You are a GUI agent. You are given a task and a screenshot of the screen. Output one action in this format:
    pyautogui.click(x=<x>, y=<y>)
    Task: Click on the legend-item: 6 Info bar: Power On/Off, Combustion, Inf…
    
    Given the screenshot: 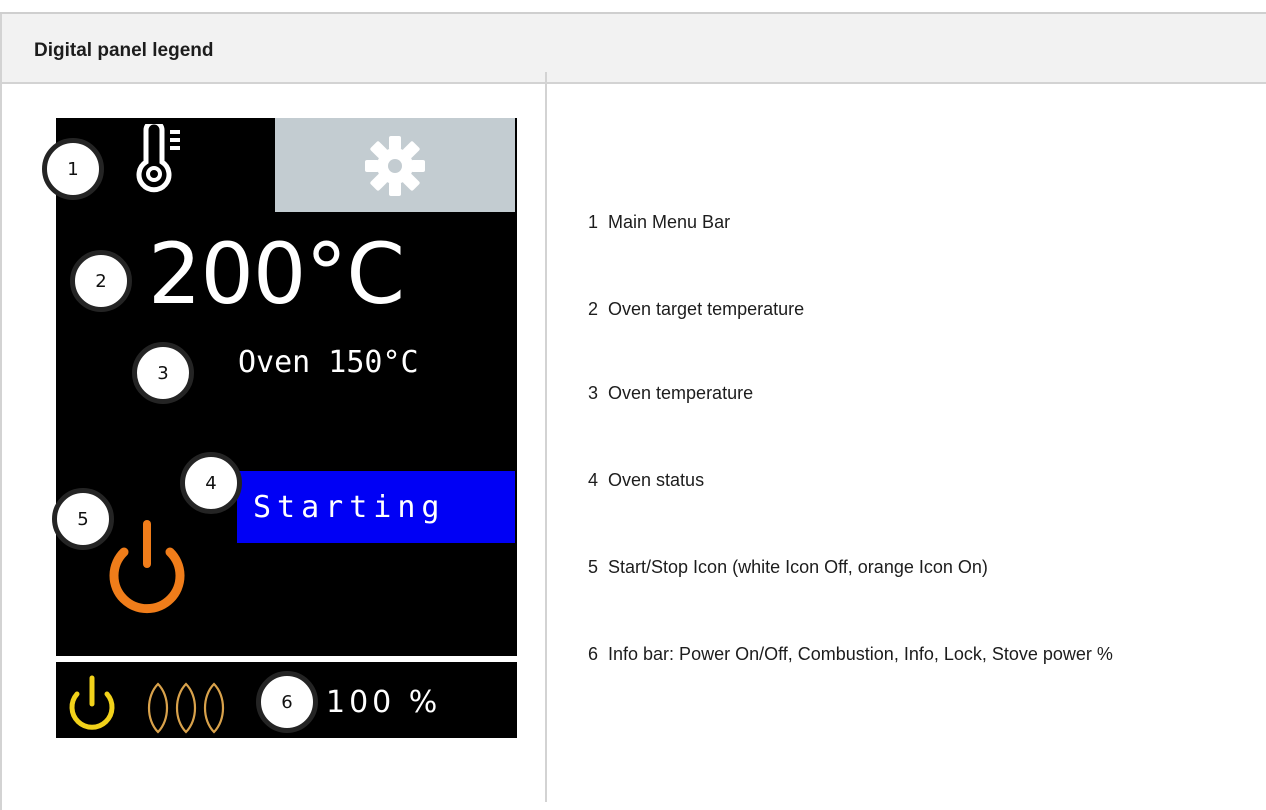 What is the action you would take?
    pyautogui.click(x=876, y=654)
    